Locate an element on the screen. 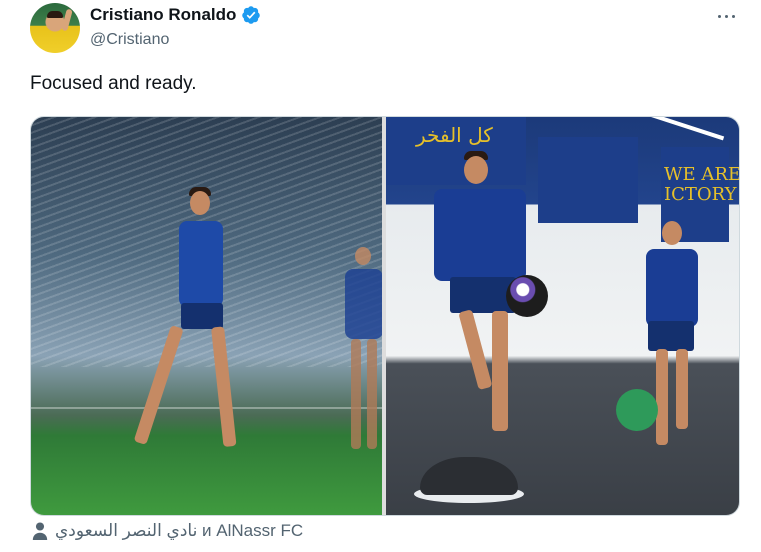  gym-equipment is located at coordinates (637, 410).